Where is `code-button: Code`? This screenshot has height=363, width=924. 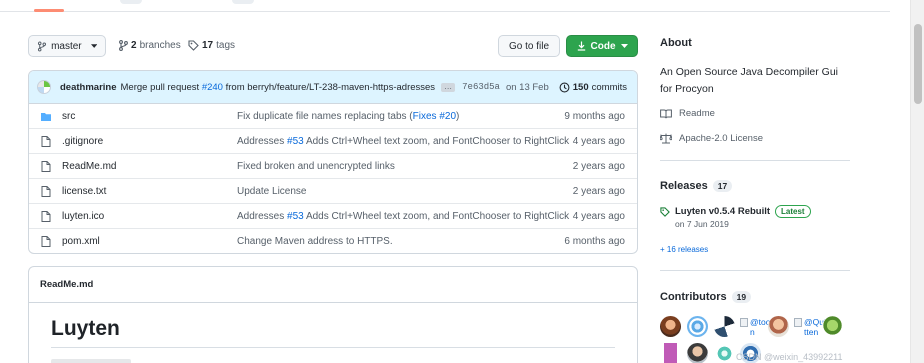 code-button: Code is located at coordinates (602, 46).